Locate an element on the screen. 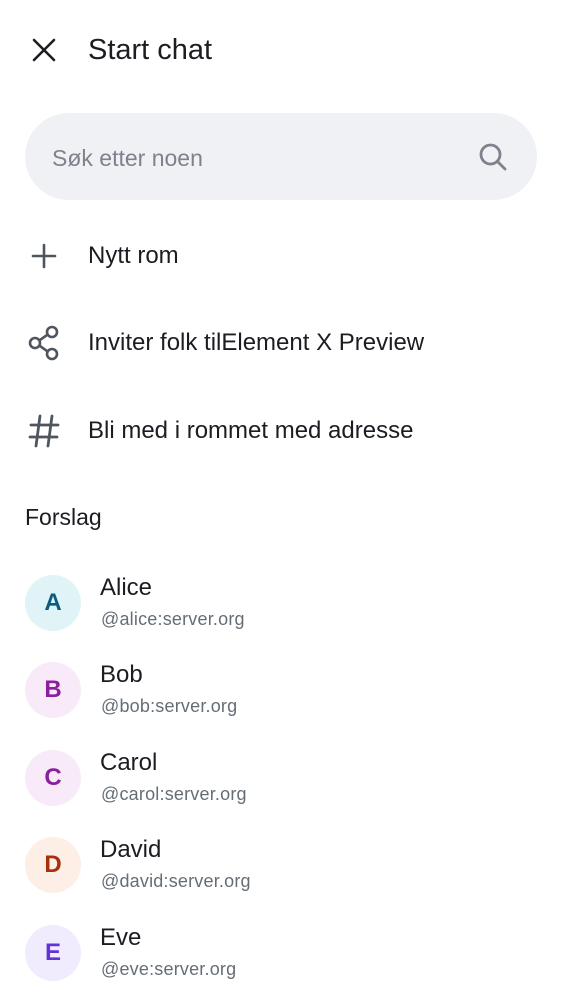 This screenshot has width=562, height=1000. list-item-user-carol: C Carol @carol:server.org is located at coordinates (281, 778).